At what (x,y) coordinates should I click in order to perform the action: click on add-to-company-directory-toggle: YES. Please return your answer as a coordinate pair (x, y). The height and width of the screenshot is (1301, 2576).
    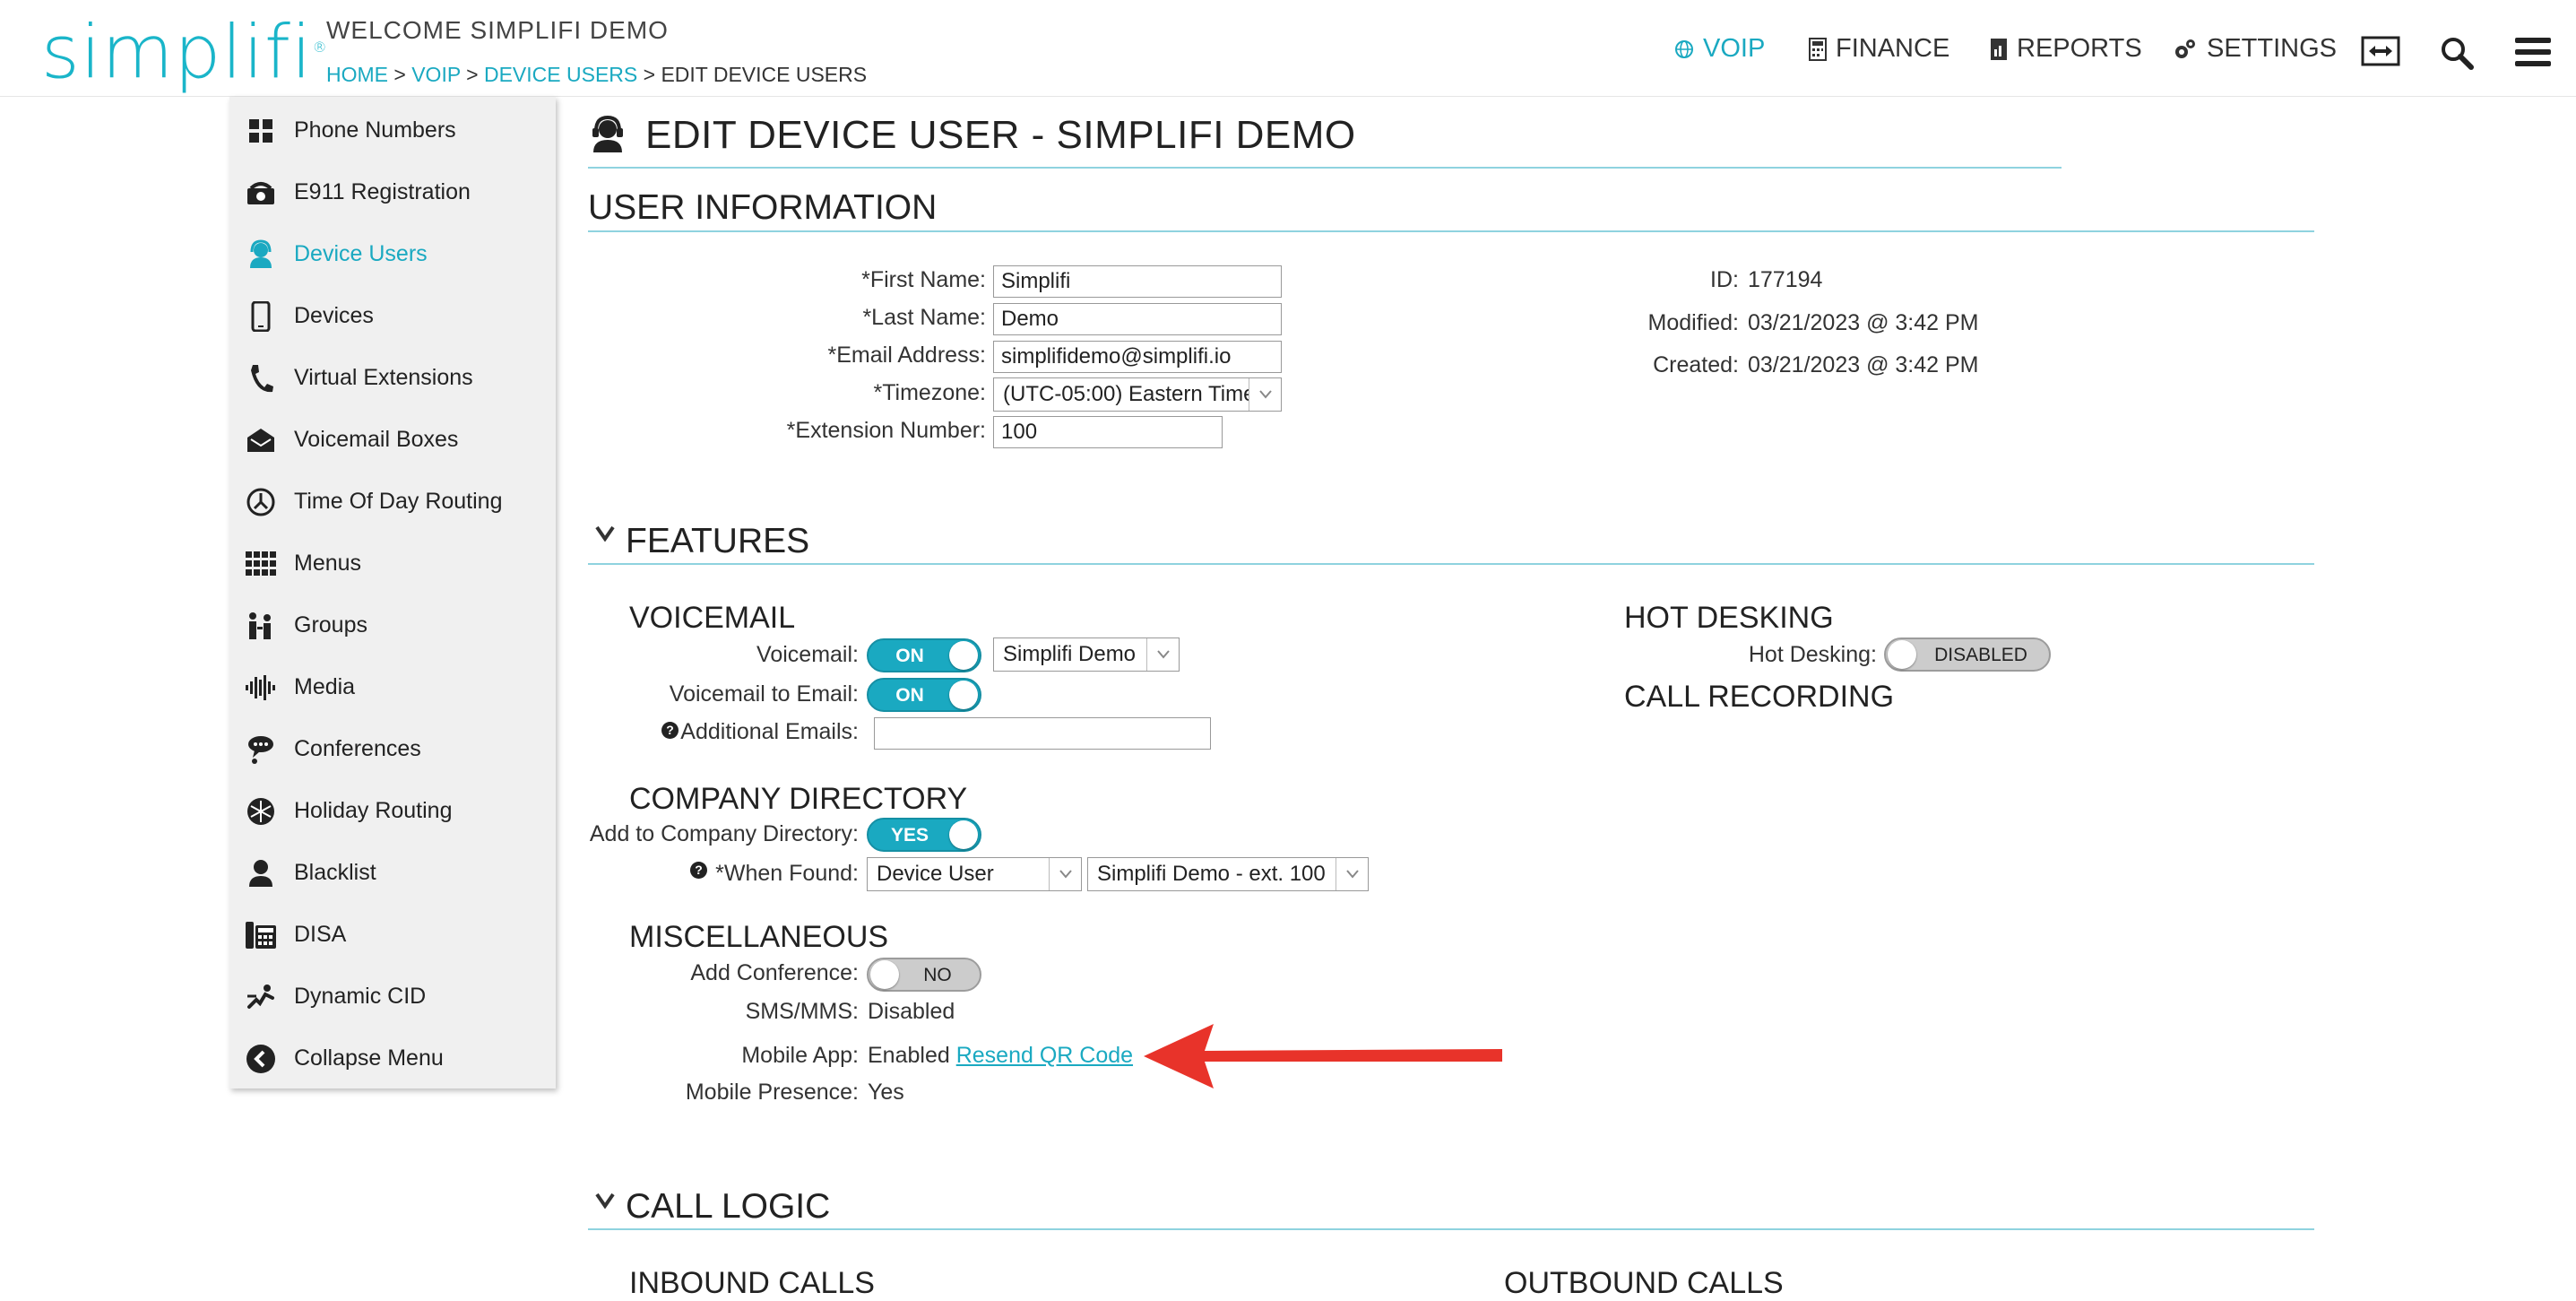
    Looking at the image, I should click on (924, 835).